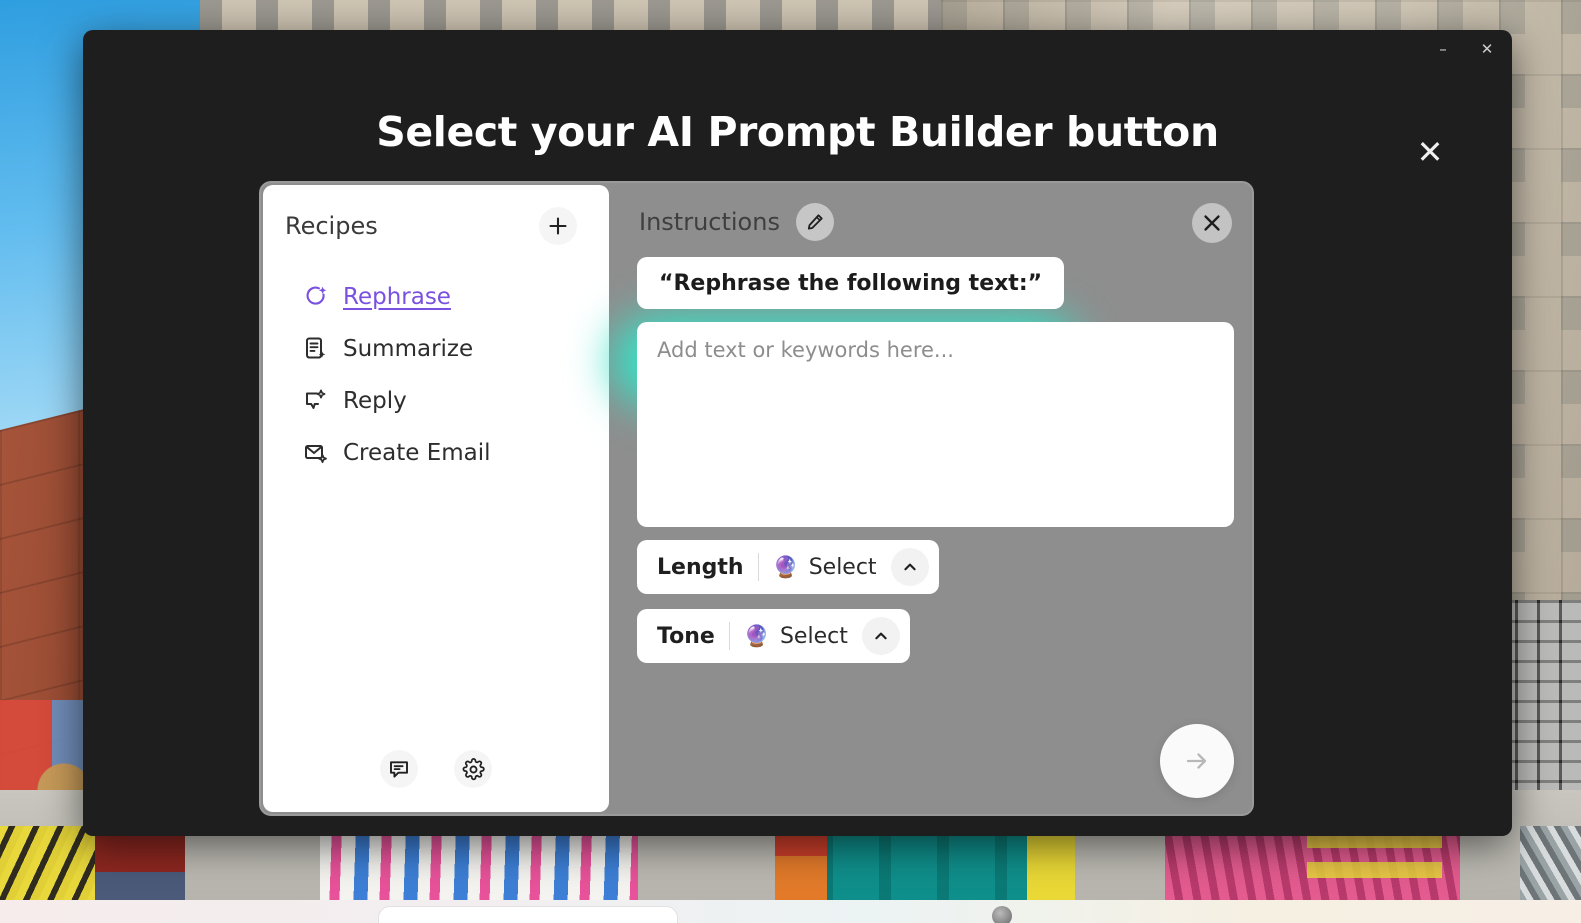 The width and height of the screenshot is (1581, 923). What do you see at coordinates (408, 349) in the screenshot?
I see `recipe-item-label: Summarize` at bounding box center [408, 349].